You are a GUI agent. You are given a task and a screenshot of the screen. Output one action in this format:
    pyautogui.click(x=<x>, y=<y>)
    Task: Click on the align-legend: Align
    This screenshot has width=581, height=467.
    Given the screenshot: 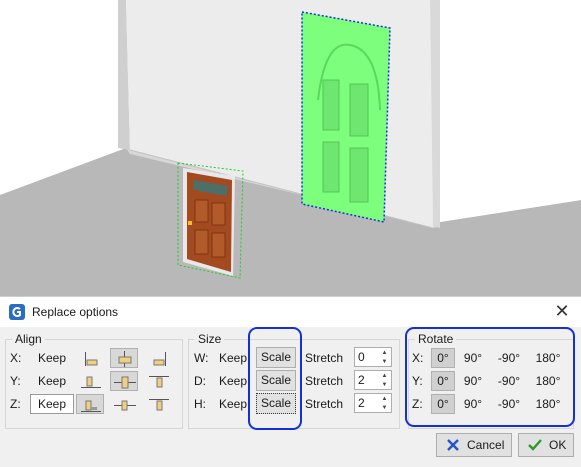 What is the action you would take?
    pyautogui.click(x=28, y=339)
    